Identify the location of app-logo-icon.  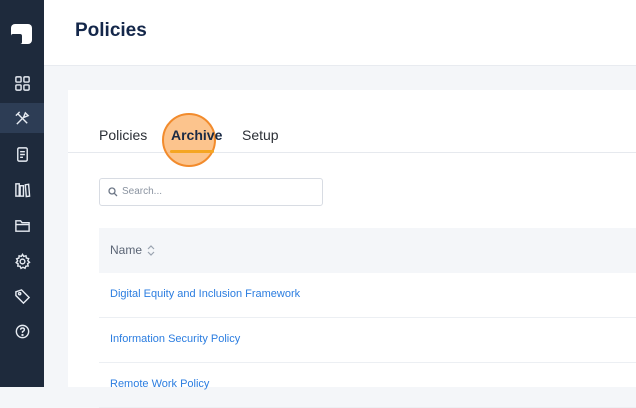
(21, 34).